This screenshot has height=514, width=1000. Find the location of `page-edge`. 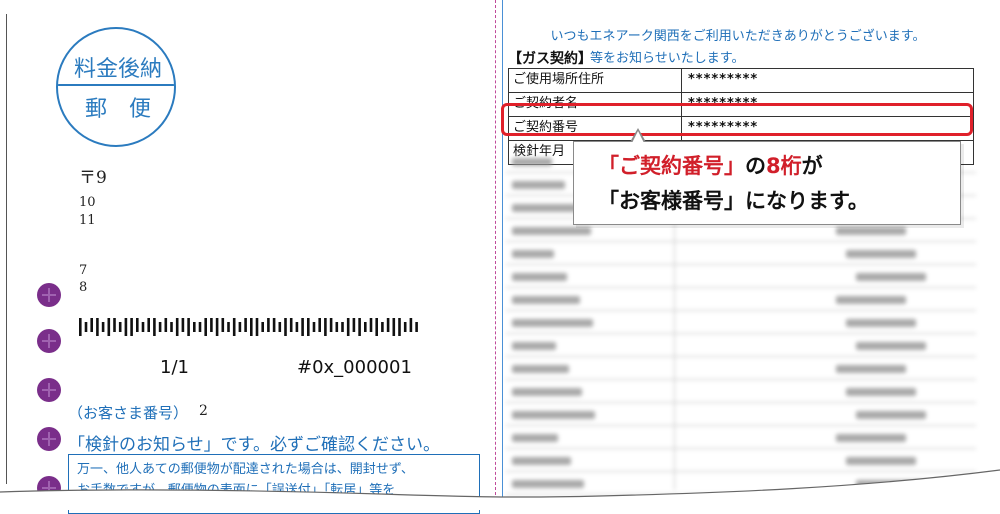

page-edge is located at coordinates (6, 249).